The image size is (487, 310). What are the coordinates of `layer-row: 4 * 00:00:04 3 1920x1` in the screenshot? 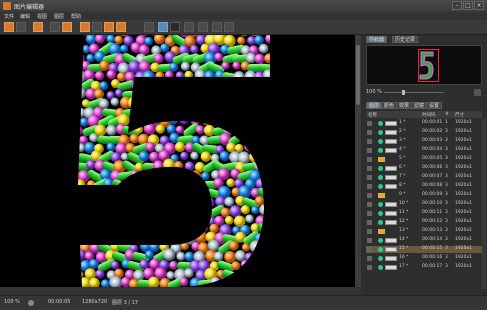 It's located at (424, 150).